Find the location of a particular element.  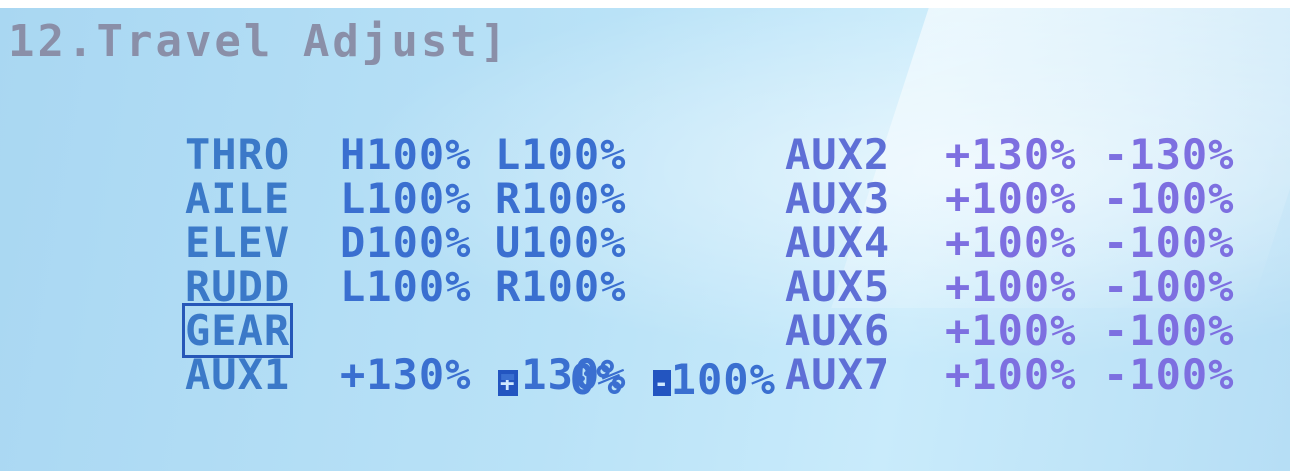

channel-row-gear: GEAR +0% -100% is located at coordinates (478, 353).